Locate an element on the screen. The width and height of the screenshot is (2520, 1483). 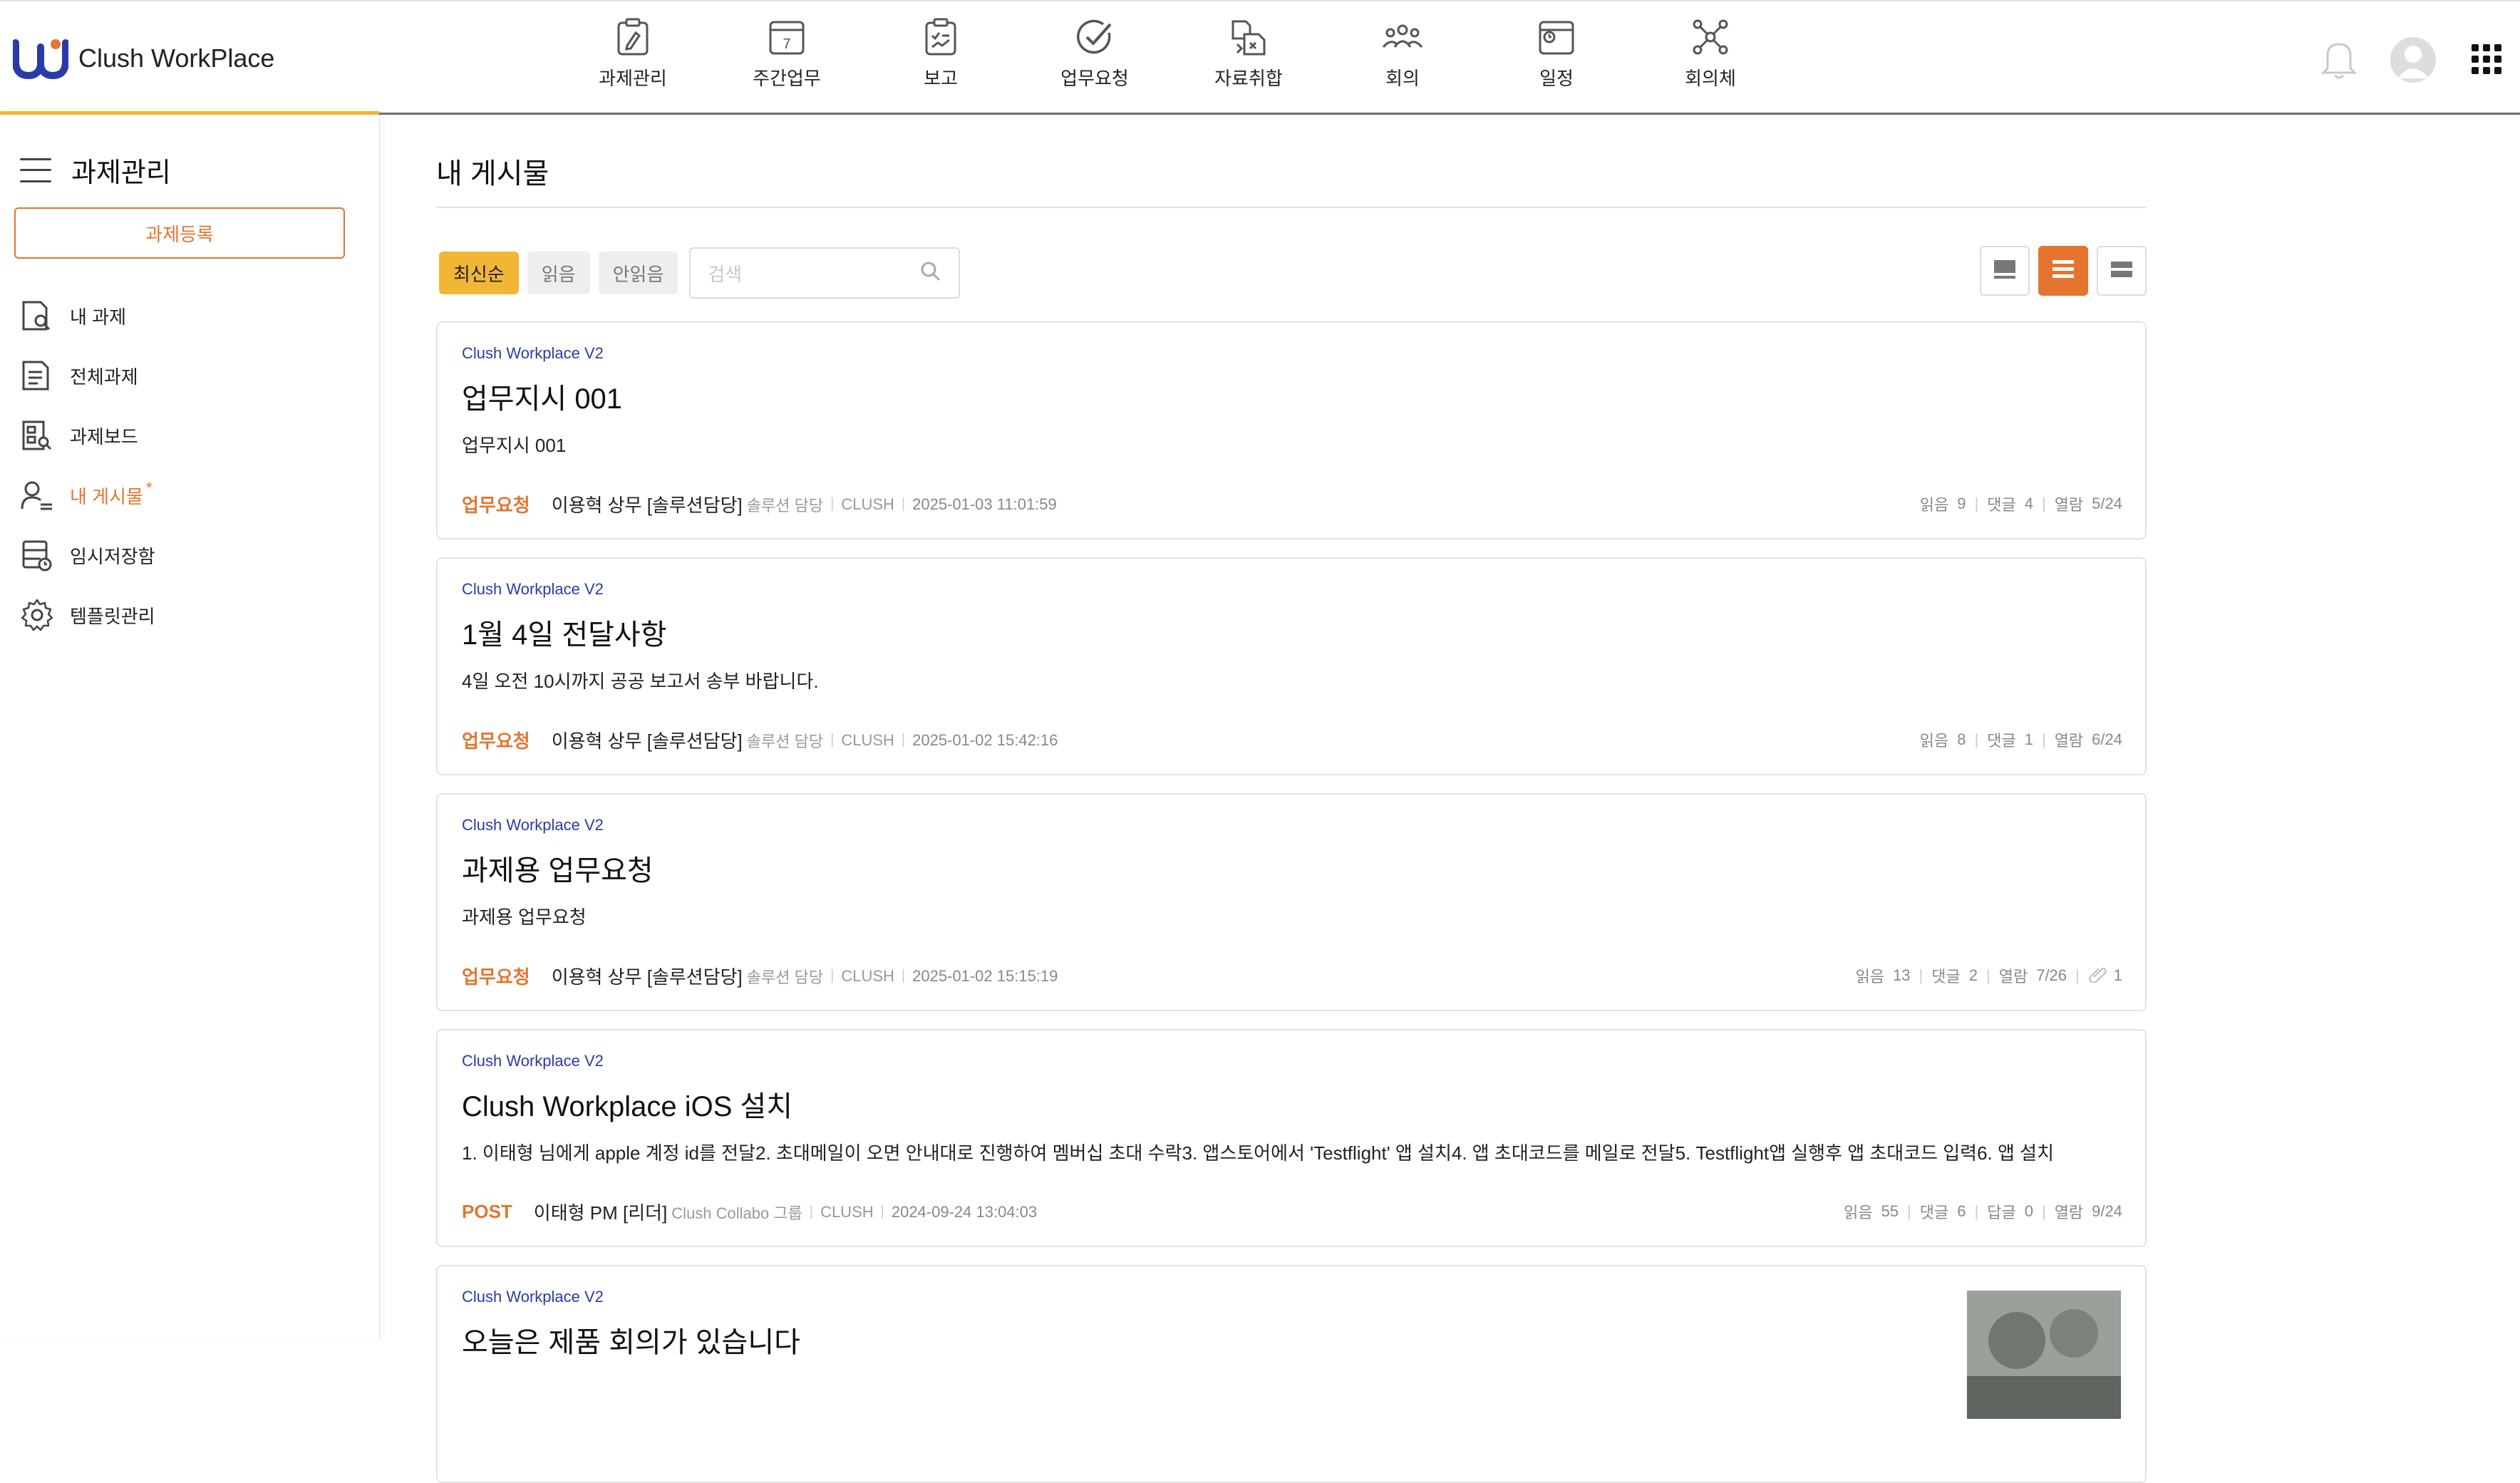
sidebar-item-my-posts: 내 게시물 * is located at coordinates (87, 495).